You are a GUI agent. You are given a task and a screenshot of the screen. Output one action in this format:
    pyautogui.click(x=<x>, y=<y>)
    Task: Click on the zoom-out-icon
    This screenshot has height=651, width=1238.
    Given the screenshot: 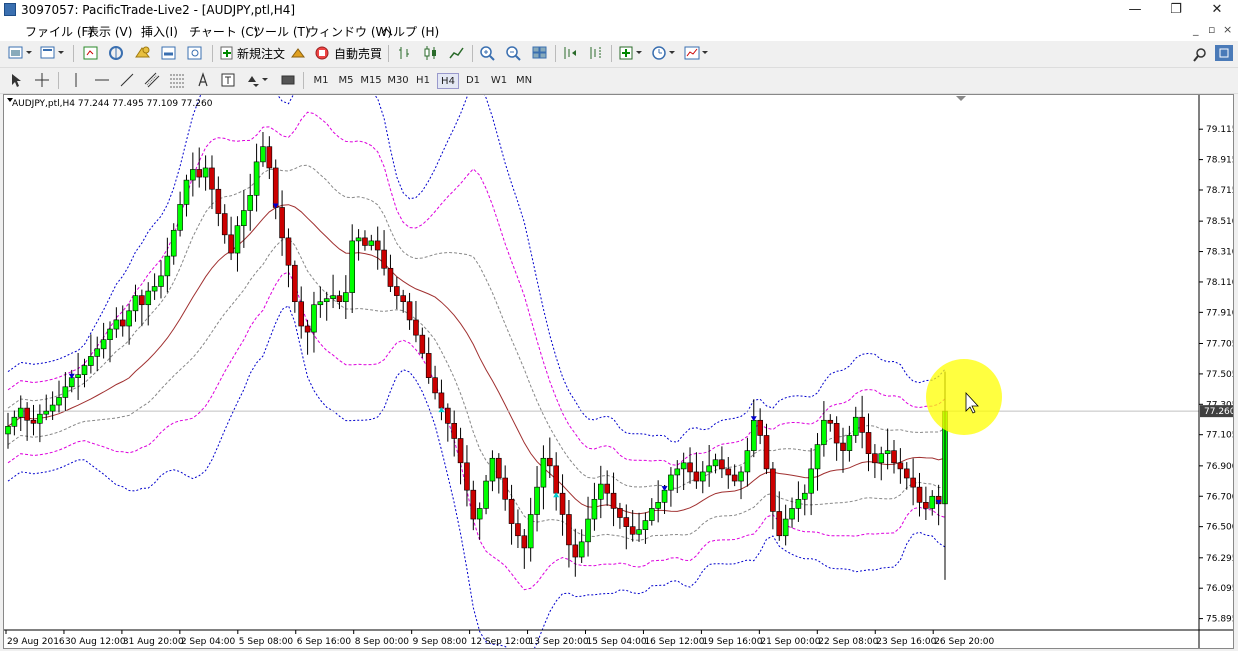 What is the action you would take?
    pyautogui.click(x=514, y=53)
    